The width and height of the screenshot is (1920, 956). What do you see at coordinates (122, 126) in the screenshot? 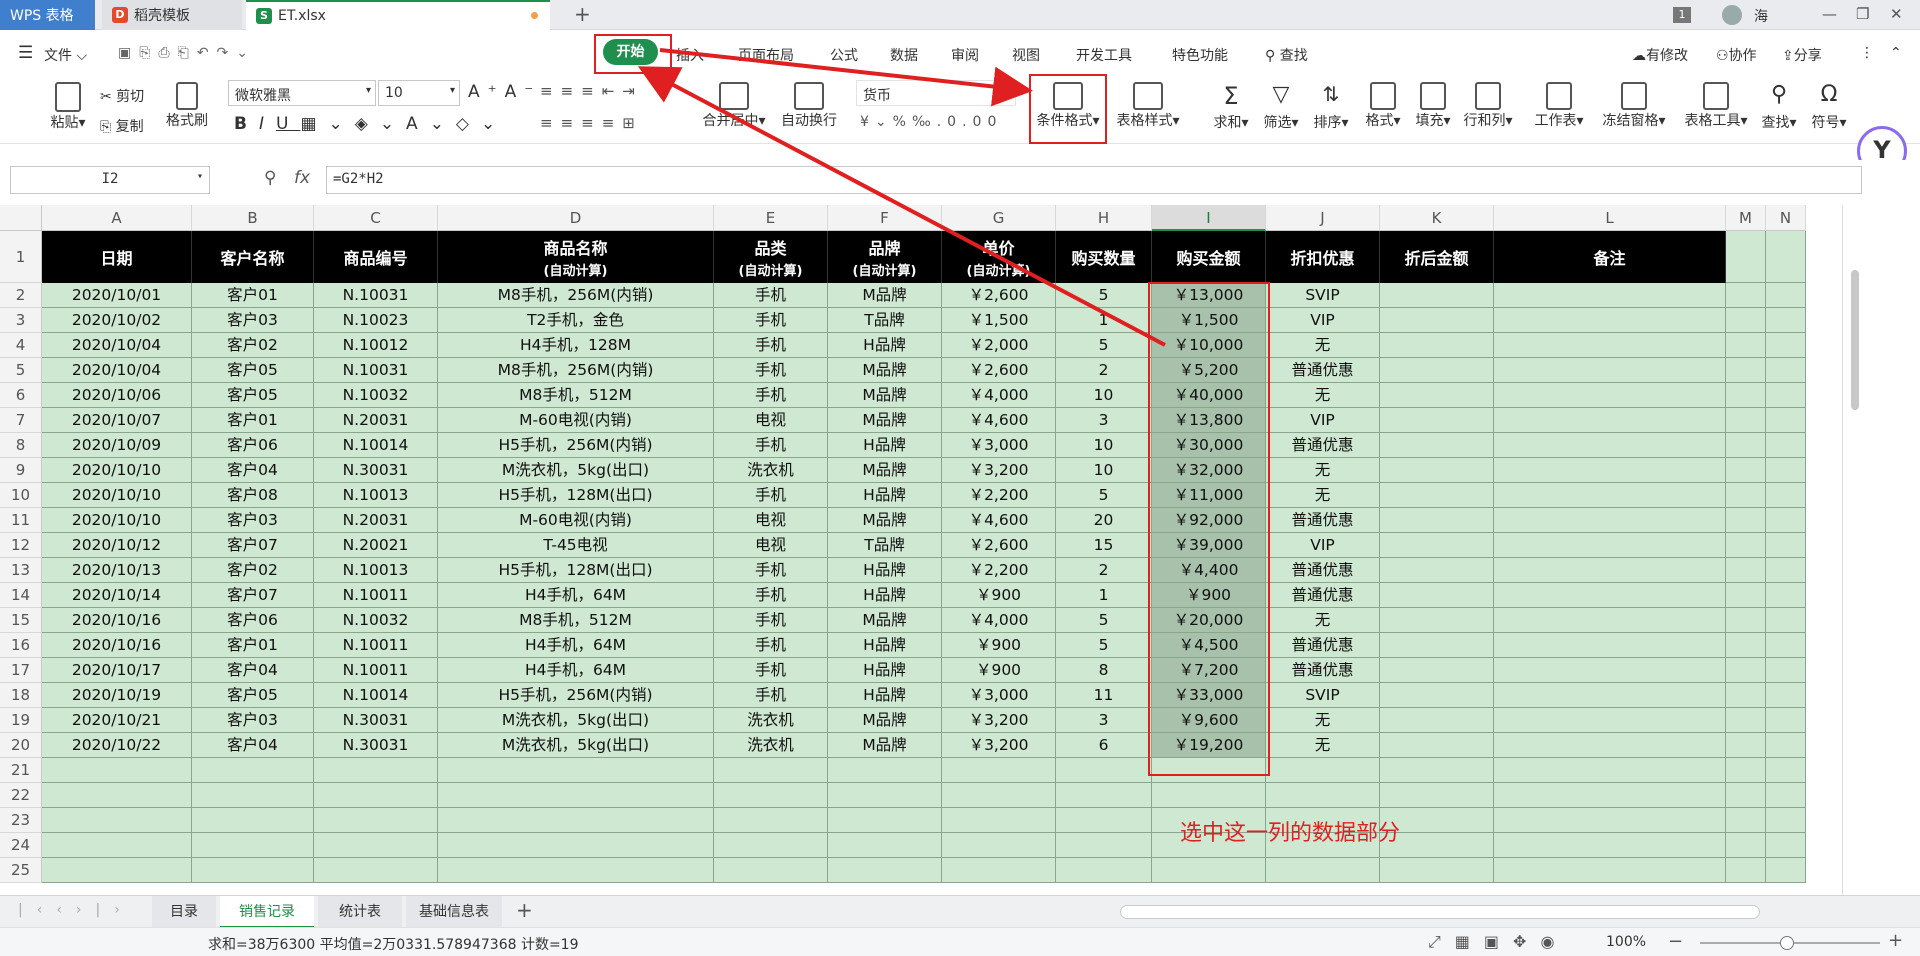
I see `copy-button: ⎘ 复制` at bounding box center [122, 126].